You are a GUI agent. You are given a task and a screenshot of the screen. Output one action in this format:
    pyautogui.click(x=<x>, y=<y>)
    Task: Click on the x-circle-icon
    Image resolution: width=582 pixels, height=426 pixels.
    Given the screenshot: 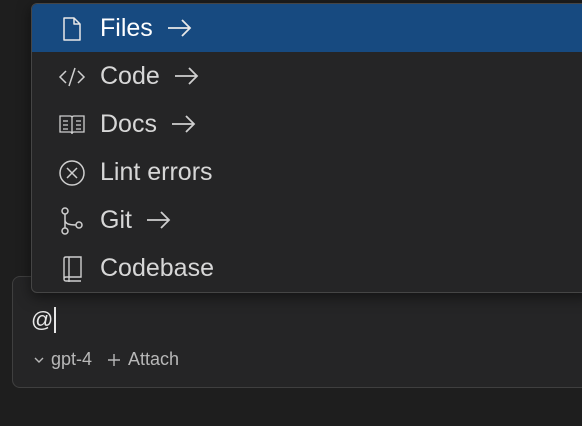 What is the action you would take?
    pyautogui.click(x=72, y=173)
    